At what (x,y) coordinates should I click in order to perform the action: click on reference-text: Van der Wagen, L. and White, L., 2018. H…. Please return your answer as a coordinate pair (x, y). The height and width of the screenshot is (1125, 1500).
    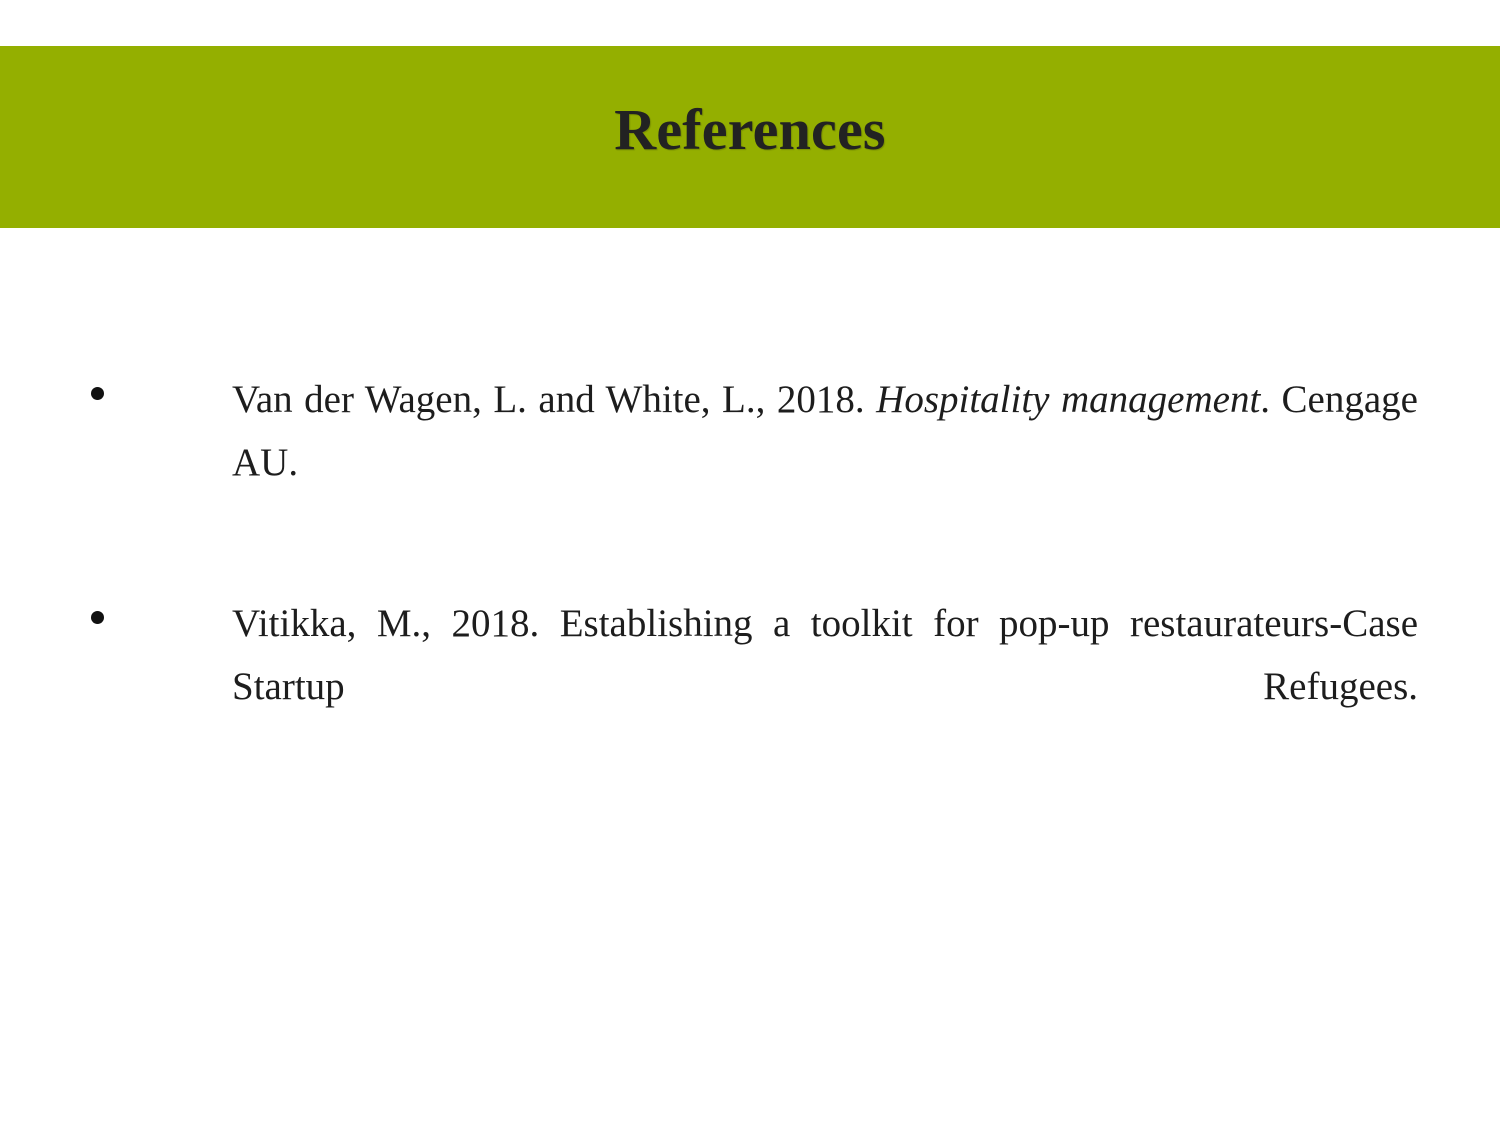
    Looking at the image, I should click on (825, 463).